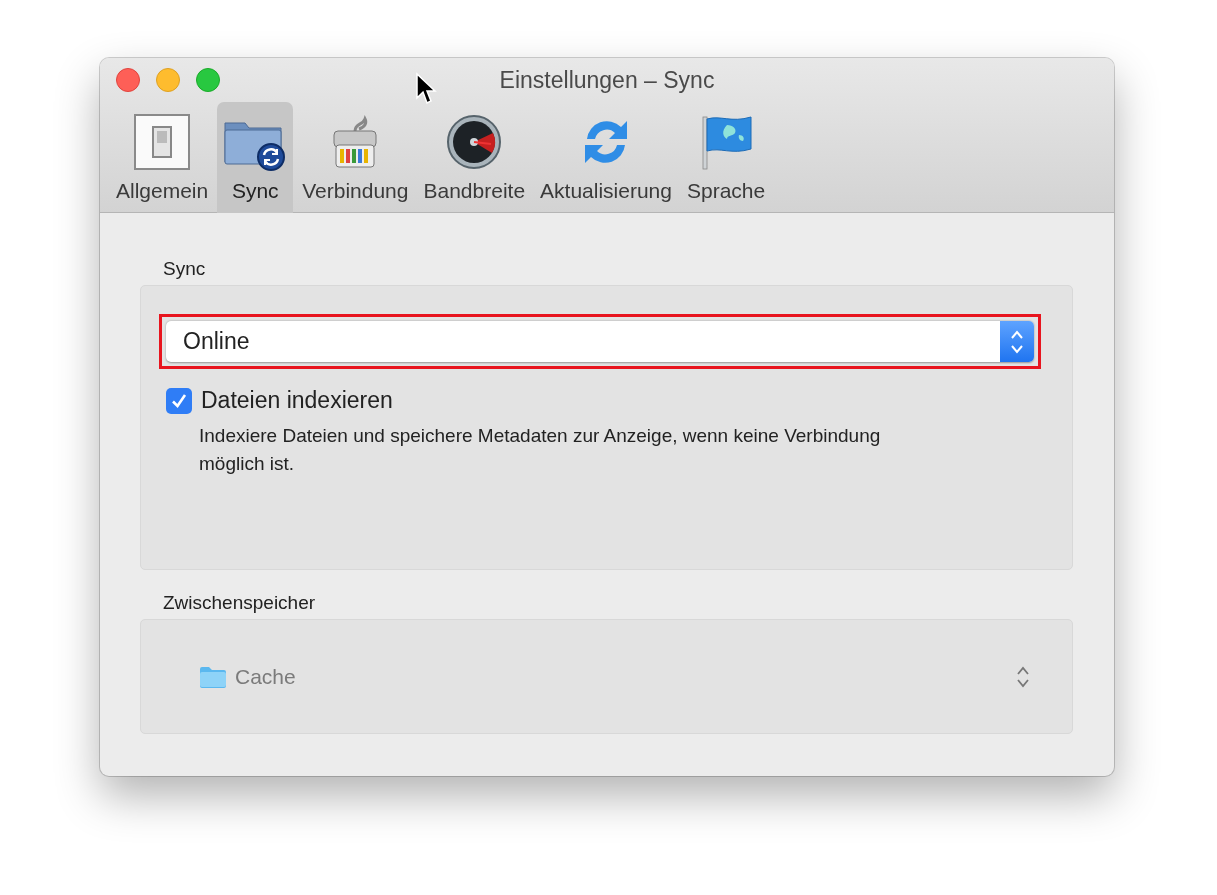 This screenshot has width=1217, height=895. Describe the element at coordinates (607, 80) in the screenshot. I see `window-title: Einstellungen – Sync` at that location.